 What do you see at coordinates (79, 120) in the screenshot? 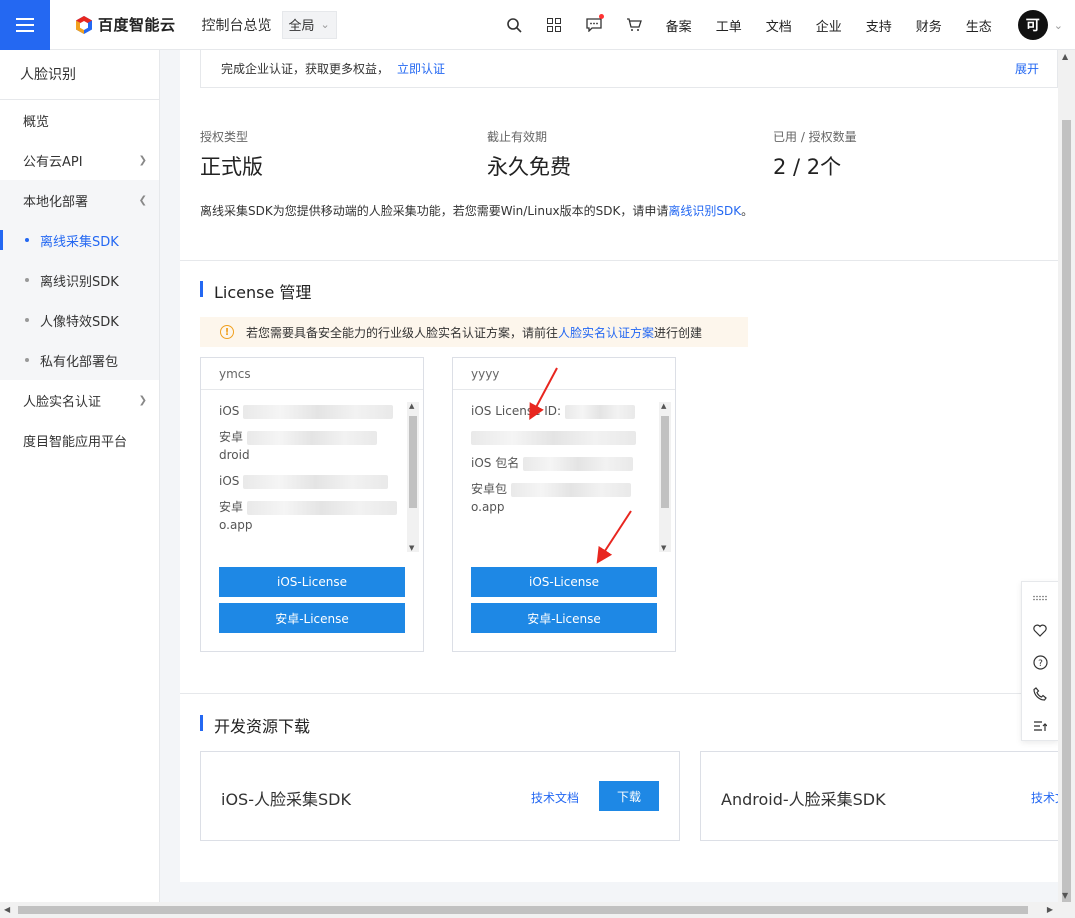
I see `sidebar-item-overview: 概览` at bounding box center [79, 120].